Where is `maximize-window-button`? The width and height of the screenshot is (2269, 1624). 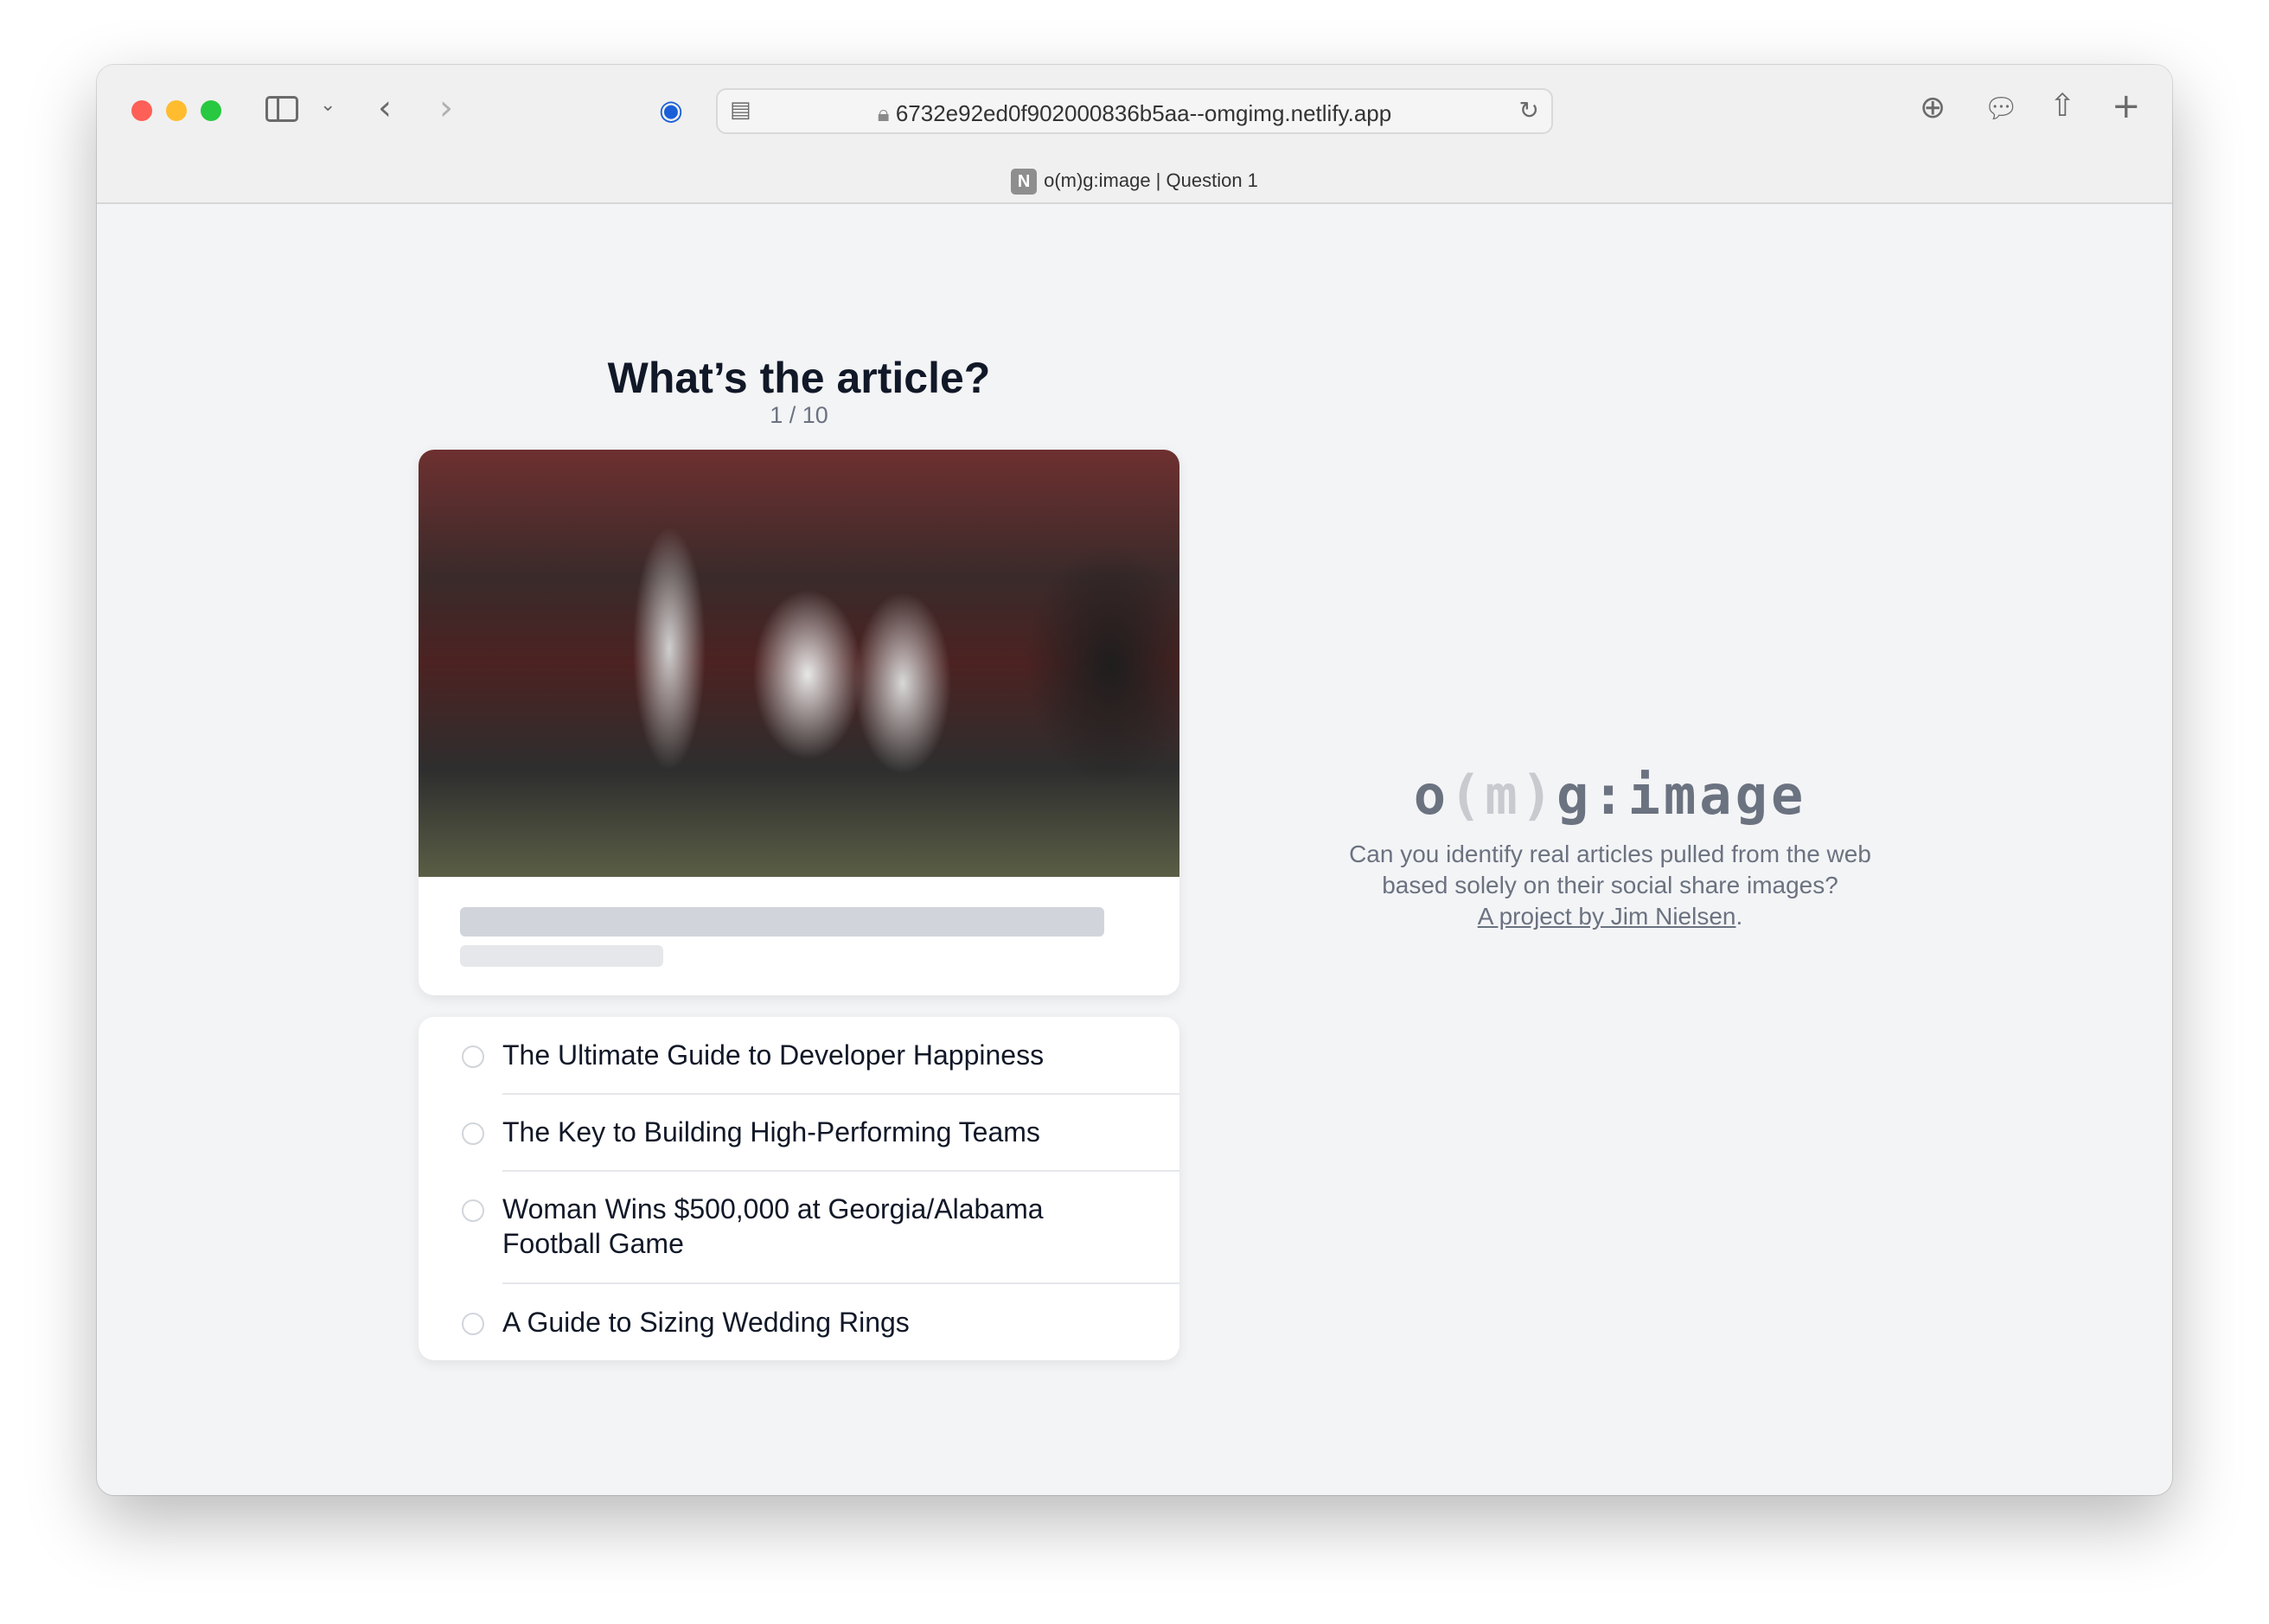
maximize-window-button is located at coordinates (211, 110).